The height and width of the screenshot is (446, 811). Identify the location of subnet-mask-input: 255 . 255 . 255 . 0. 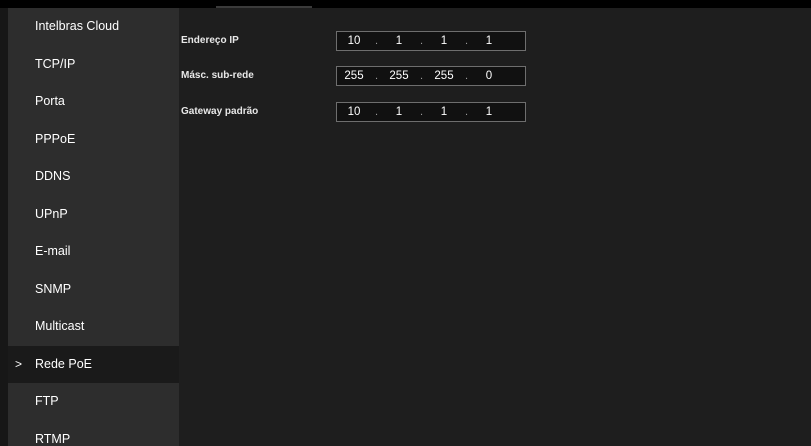
(431, 76).